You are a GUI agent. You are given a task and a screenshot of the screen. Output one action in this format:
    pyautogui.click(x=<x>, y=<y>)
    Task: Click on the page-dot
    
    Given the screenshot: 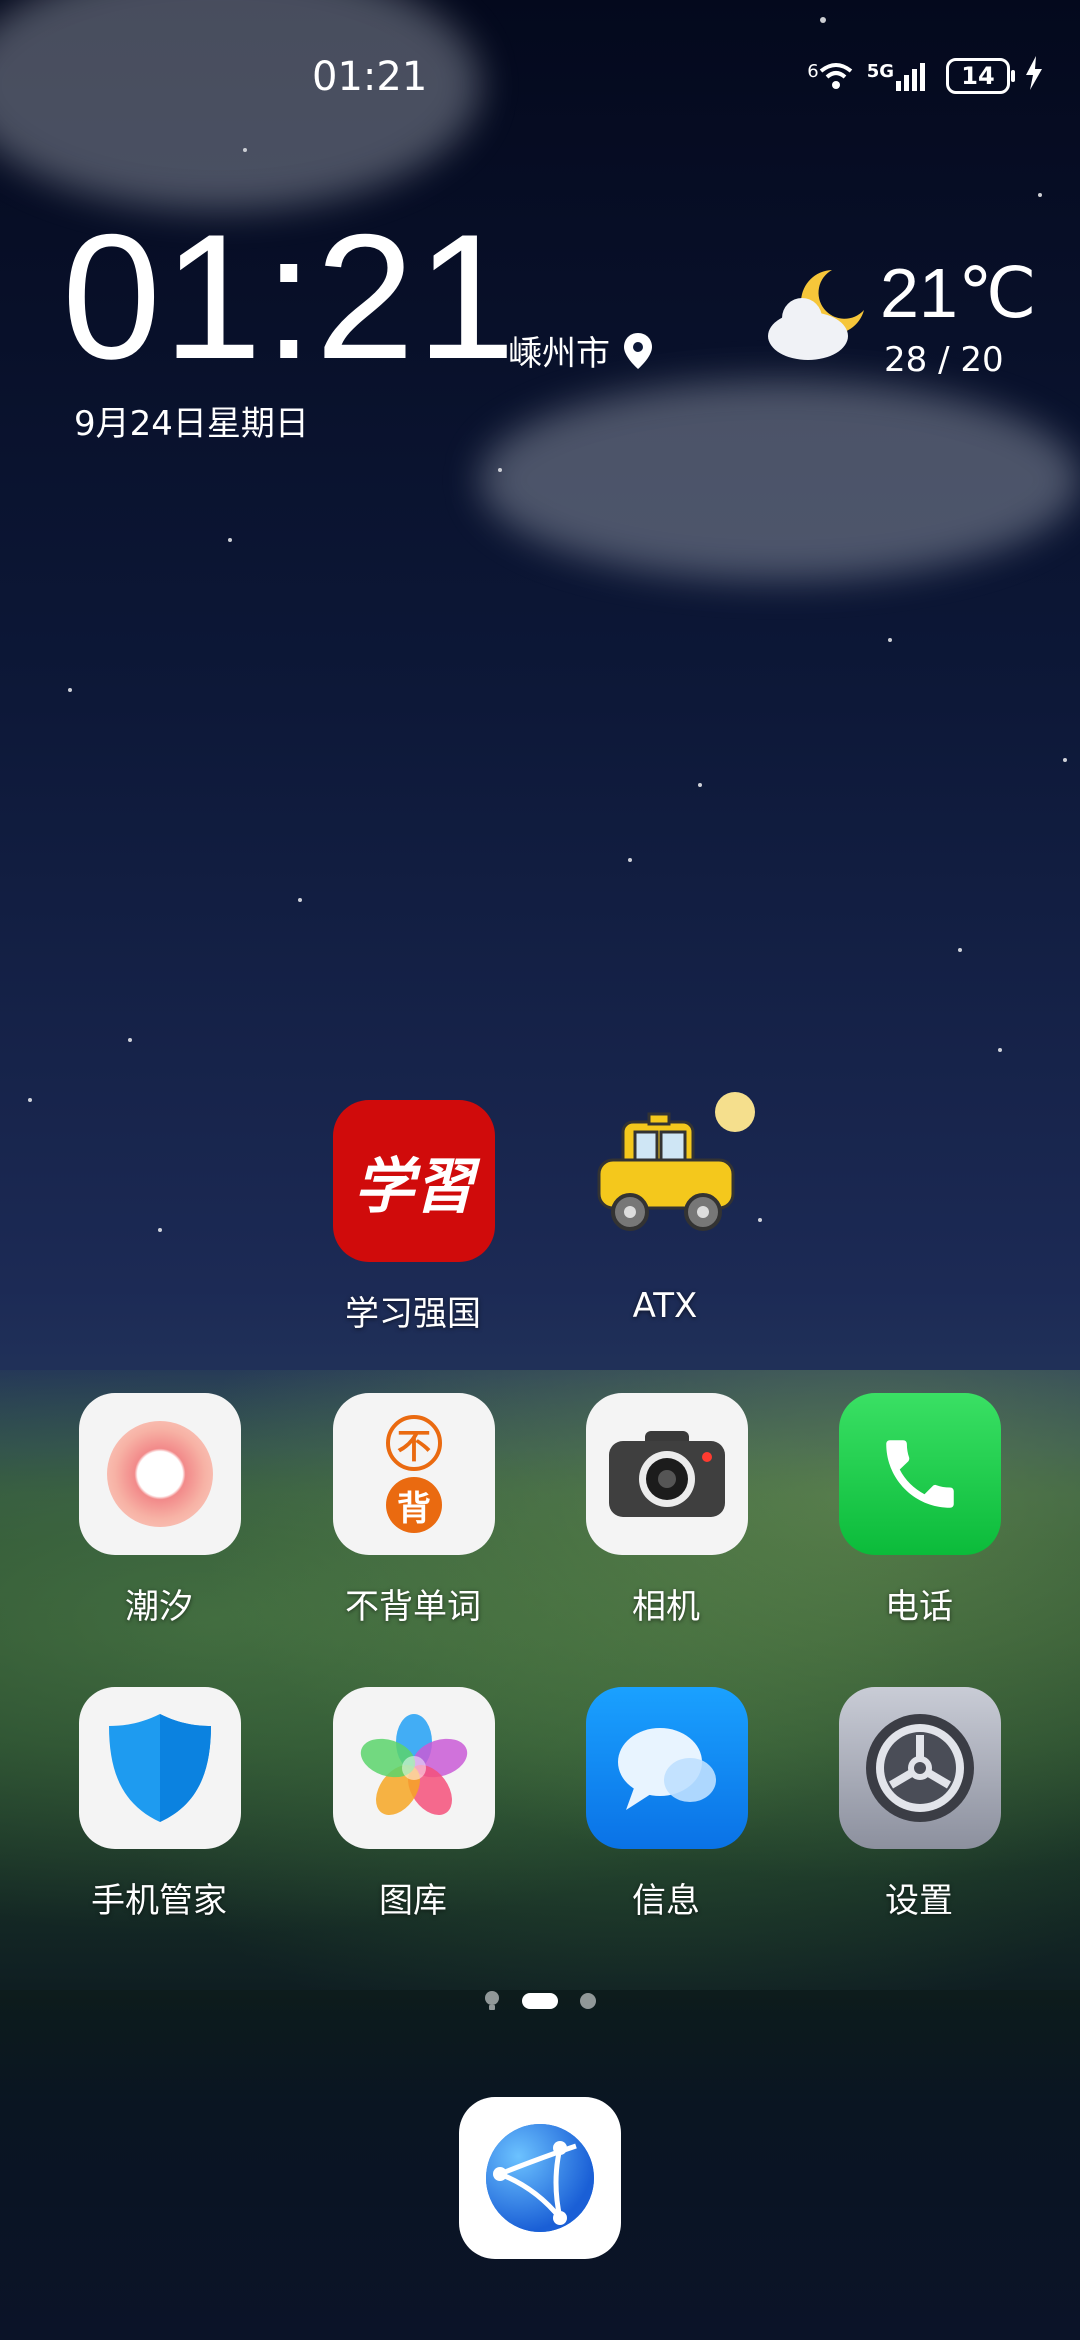 What is the action you would take?
    pyautogui.click(x=588, y=2001)
    